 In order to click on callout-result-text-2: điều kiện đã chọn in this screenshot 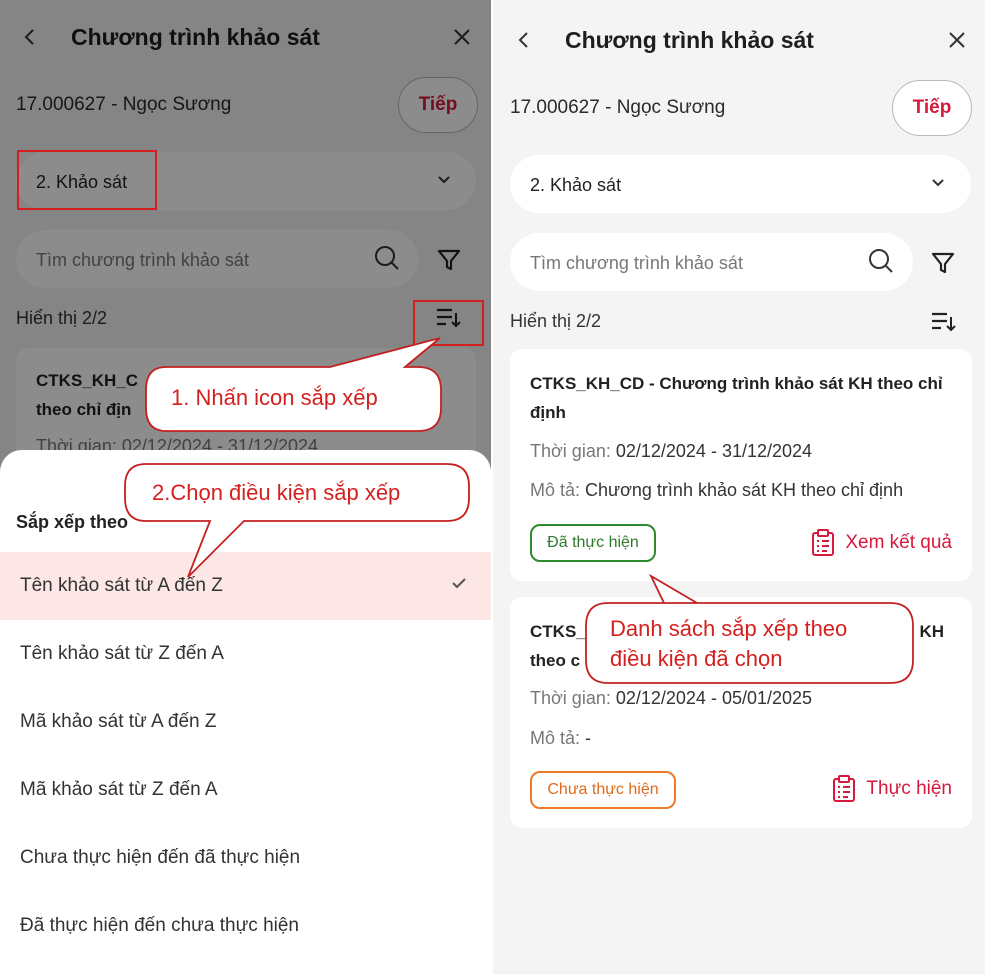, I will do `click(696, 658)`.